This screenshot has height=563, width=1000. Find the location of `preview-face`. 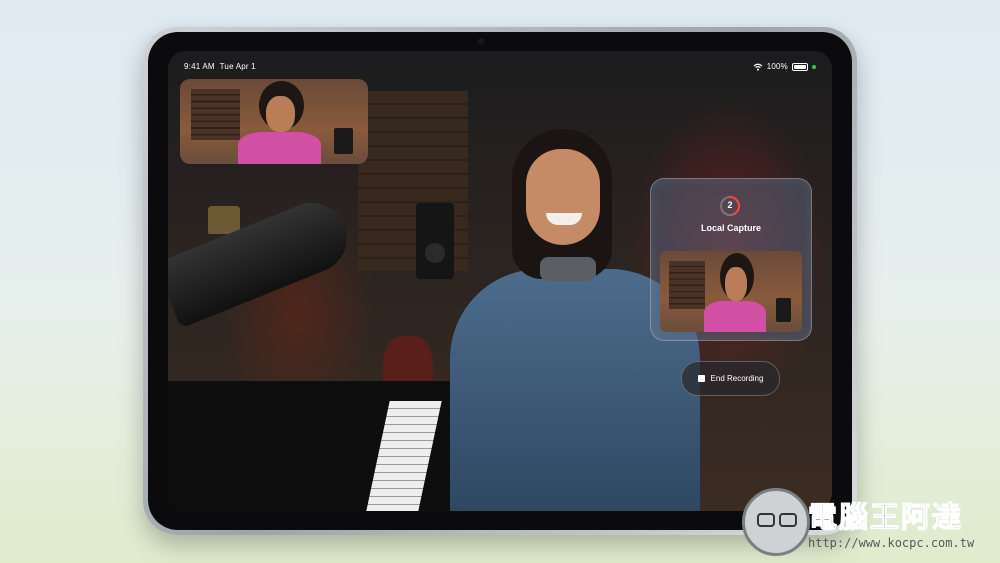

preview-face is located at coordinates (736, 284).